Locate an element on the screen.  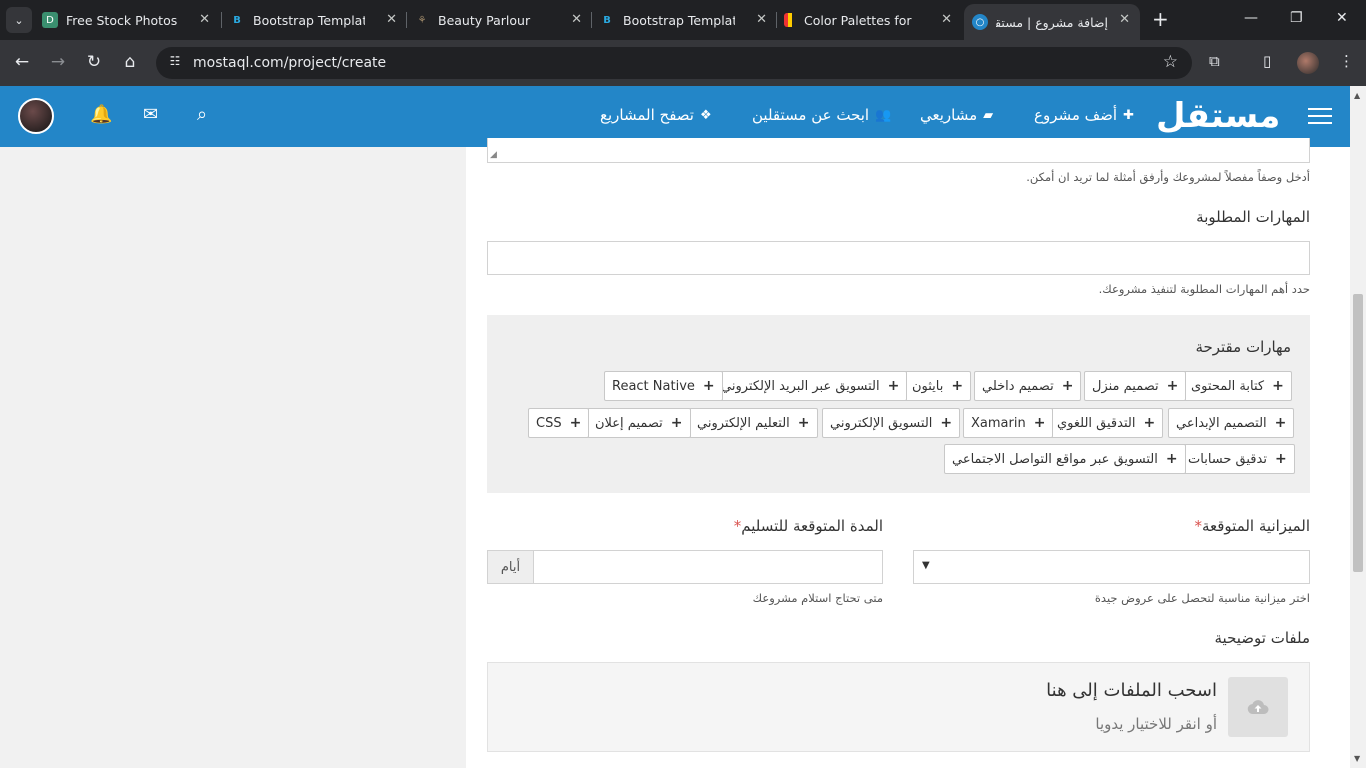
skill-chip: + كتابة المحتوى is located at coordinates (1237, 386).